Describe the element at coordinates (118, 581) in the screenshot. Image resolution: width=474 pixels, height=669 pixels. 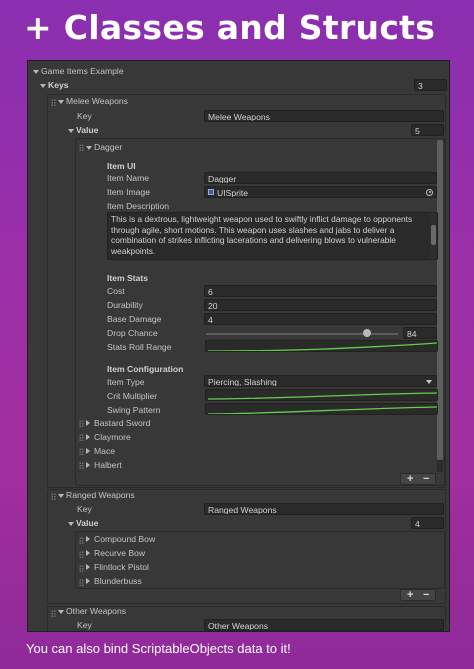
I see `ranged-item-label: Blunderbuss` at that location.